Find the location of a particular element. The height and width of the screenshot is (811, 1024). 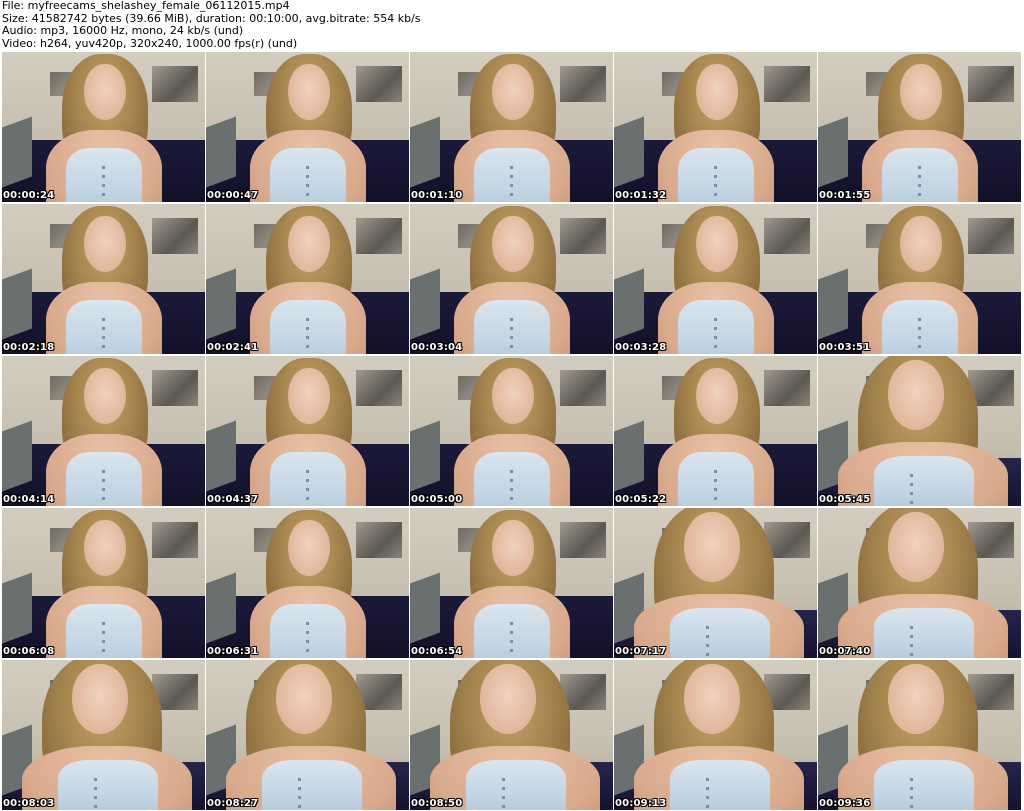

thumbnail-timestamp: 00:02:41 is located at coordinates (233, 347).